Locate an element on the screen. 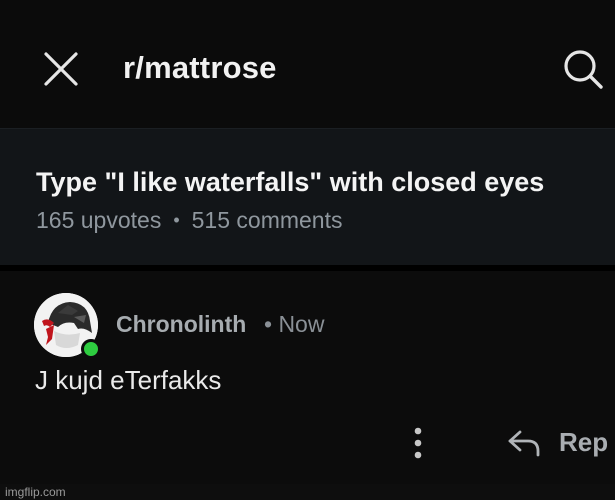 Image resolution: width=615 pixels, height=500 pixels. close-button is located at coordinates (61, 69).